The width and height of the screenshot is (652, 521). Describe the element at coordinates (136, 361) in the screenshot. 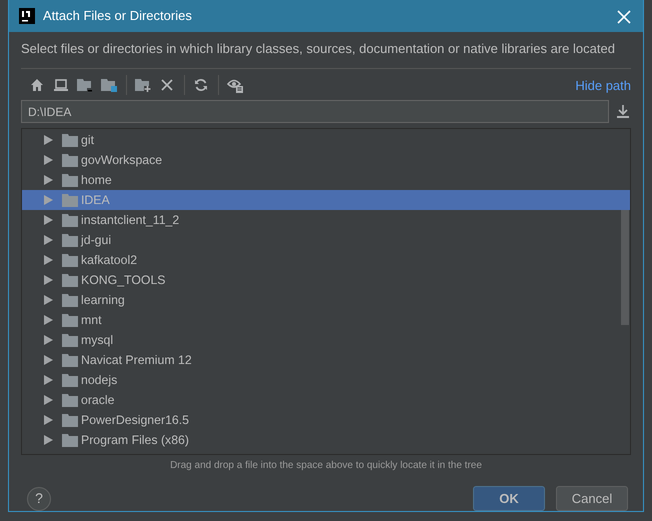

I see `folder-name: Navicat Premium 12` at that location.